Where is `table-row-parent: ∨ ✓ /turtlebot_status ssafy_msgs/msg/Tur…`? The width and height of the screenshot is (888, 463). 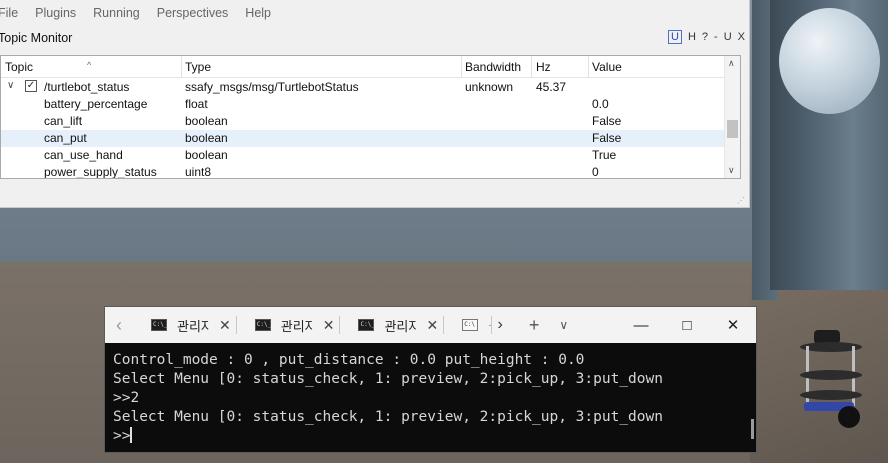
table-row-parent: ∨ ✓ /turtlebot_status ssafy_msgs/msg/Tur… is located at coordinates (362, 87).